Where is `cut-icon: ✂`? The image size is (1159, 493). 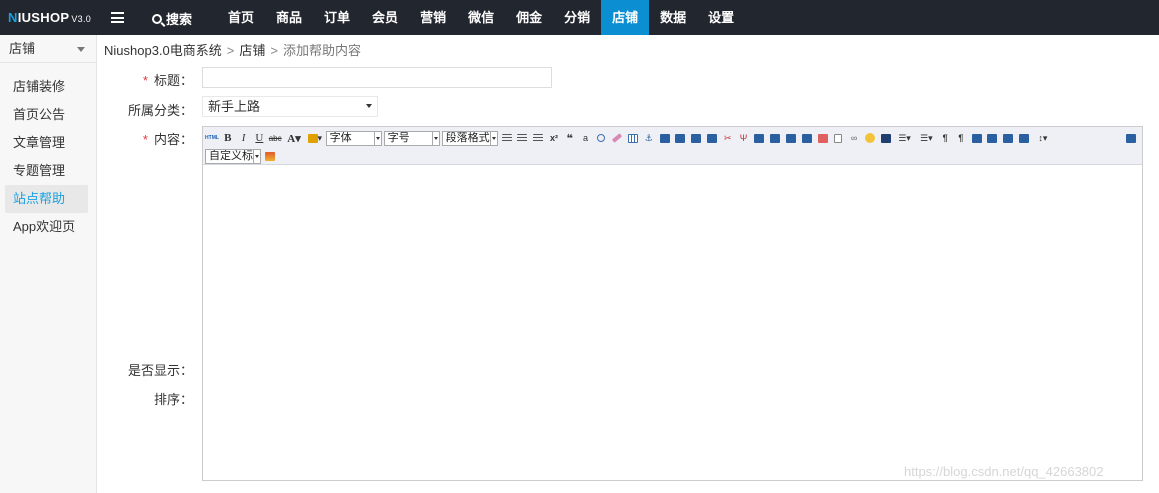
cut-icon: ✂ is located at coordinates (728, 138).